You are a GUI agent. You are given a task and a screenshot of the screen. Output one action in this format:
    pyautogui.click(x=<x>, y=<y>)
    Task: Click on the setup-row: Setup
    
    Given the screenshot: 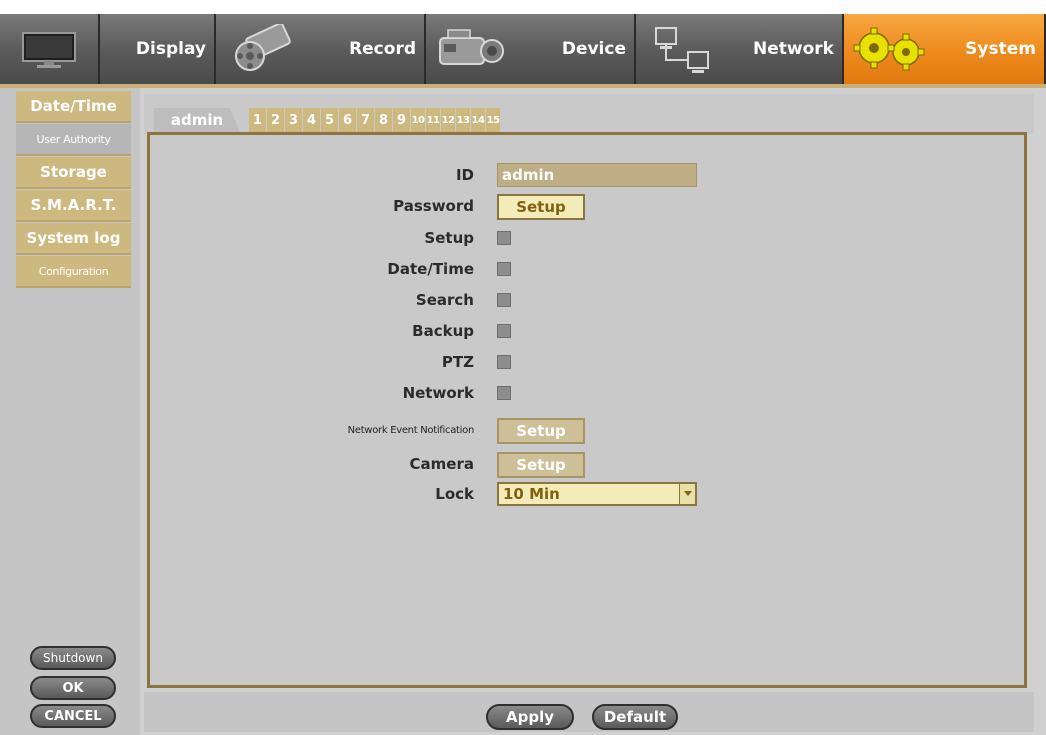 What is the action you would take?
    pyautogui.click(x=587, y=238)
    